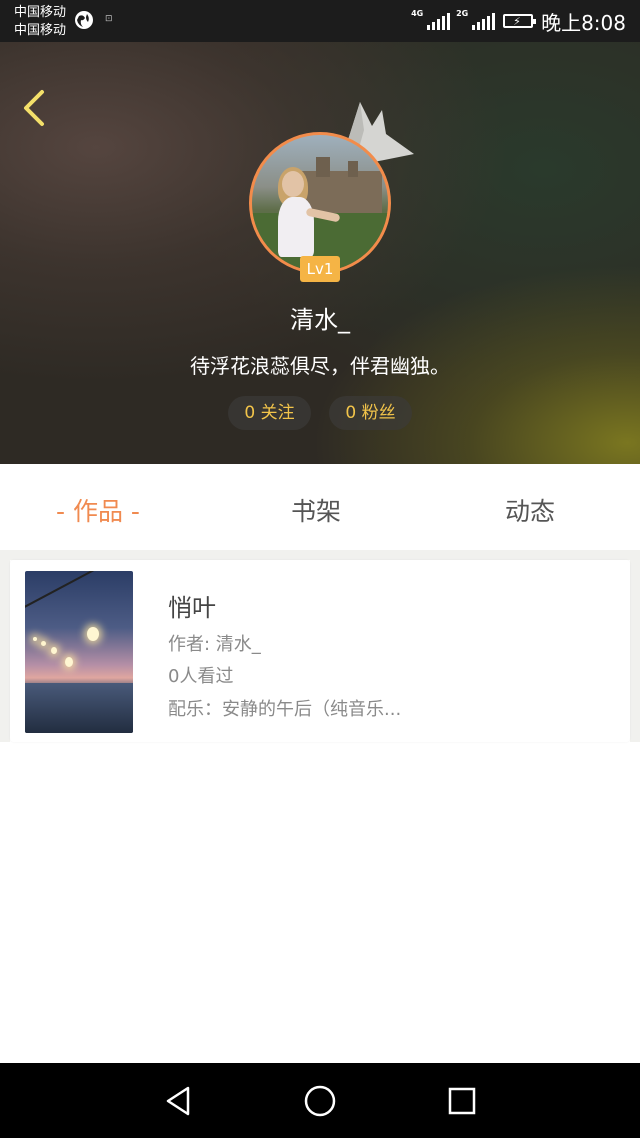 The width and height of the screenshot is (640, 1138). Describe the element at coordinates (109, 19) in the screenshot. I see `notification-icon: ⊡` at that location.